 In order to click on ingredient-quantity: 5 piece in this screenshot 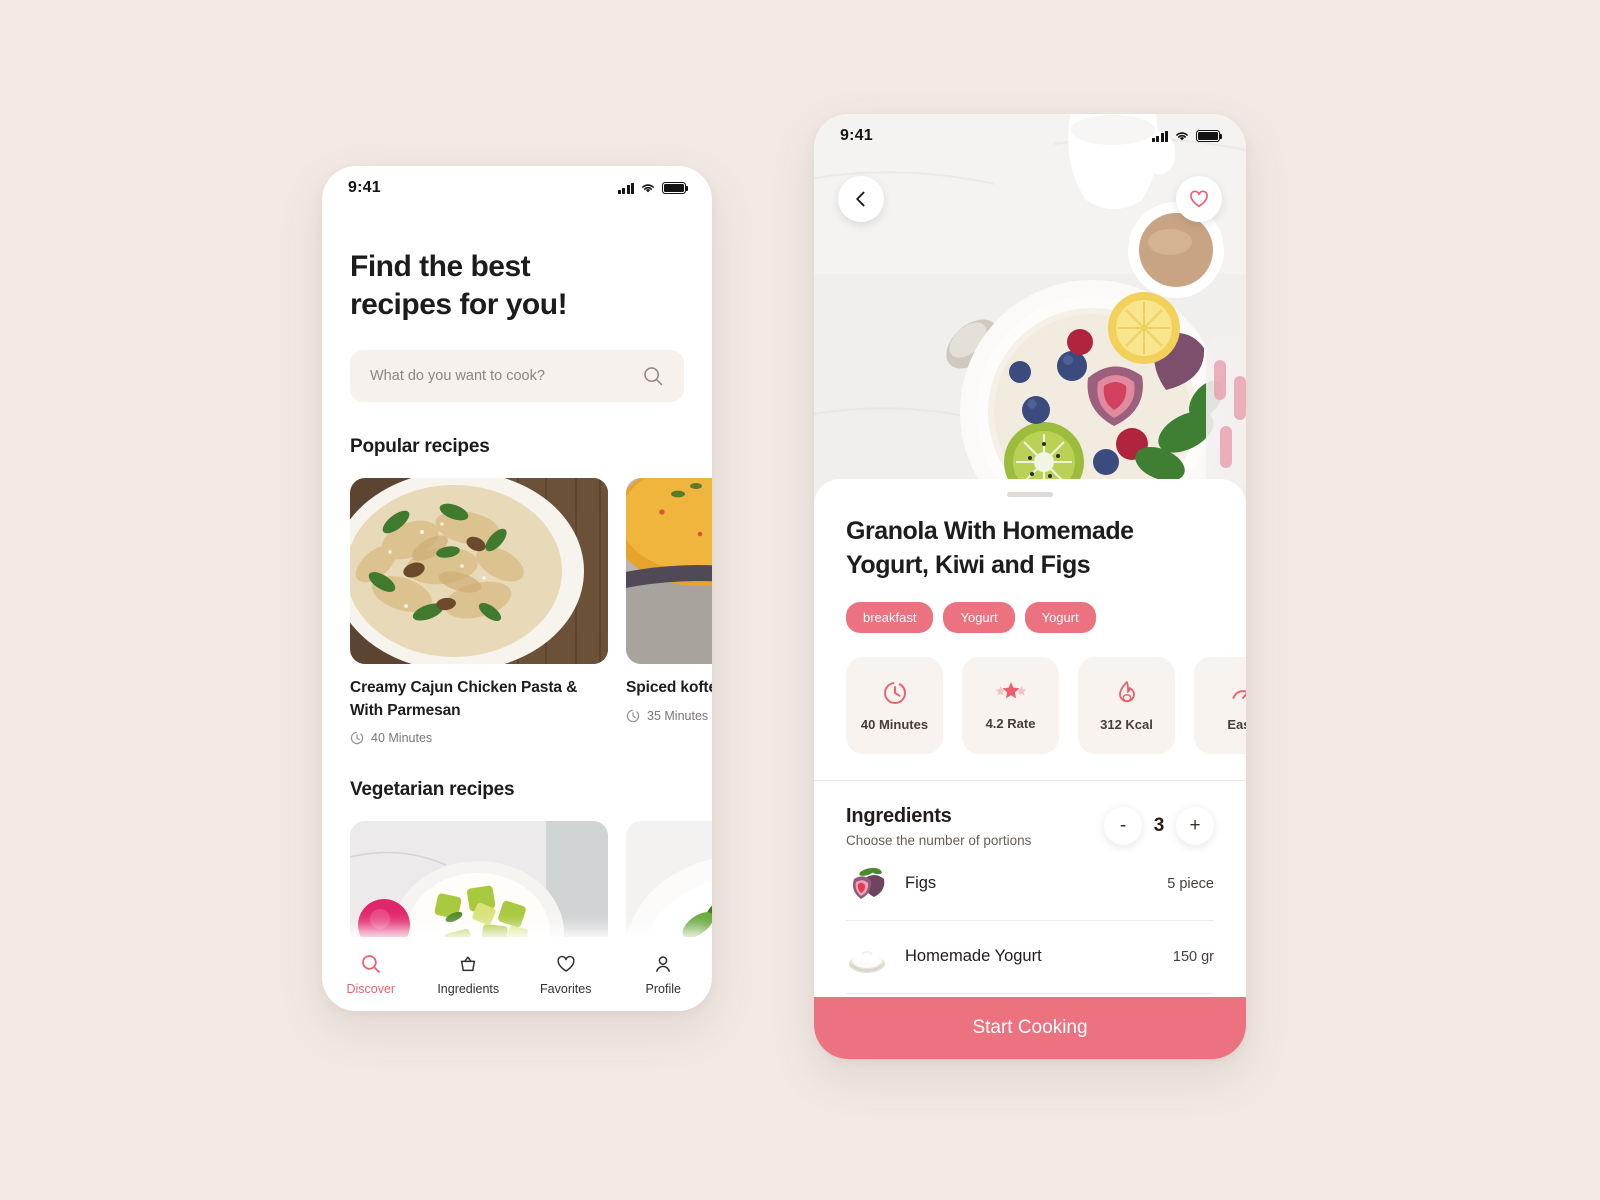, I will do `click(1190, 883)`.